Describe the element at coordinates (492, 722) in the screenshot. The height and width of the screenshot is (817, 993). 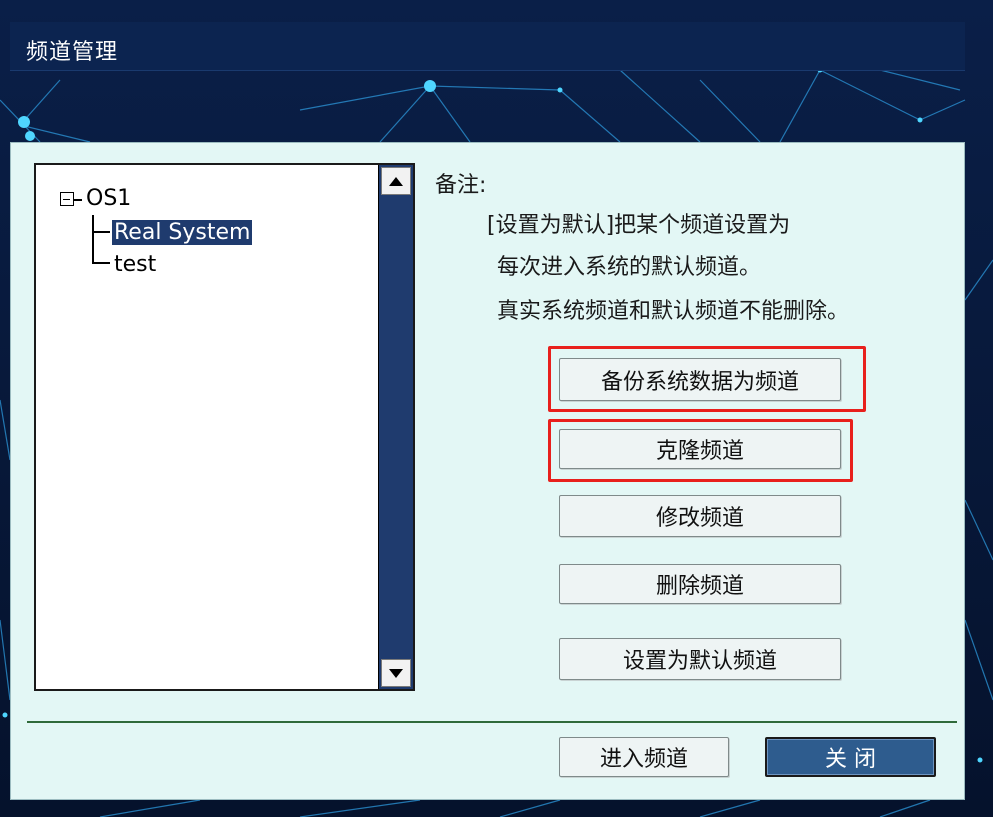
I see `footer-divider` at that location.